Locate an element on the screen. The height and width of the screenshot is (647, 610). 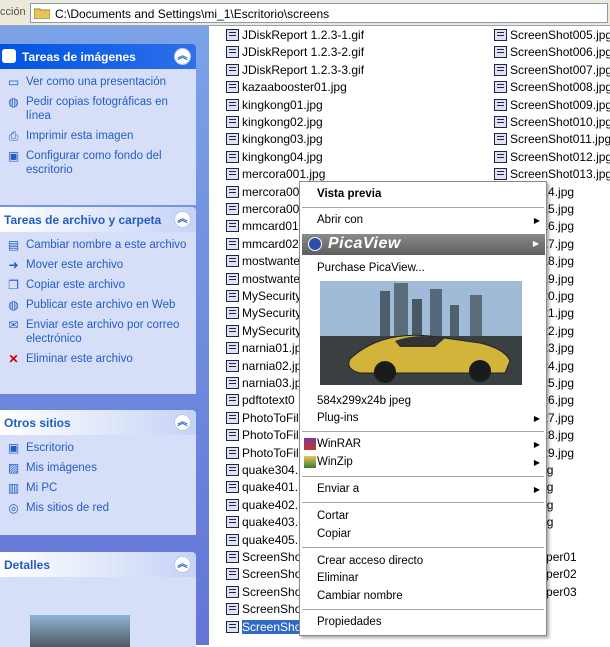
other-places-header: Otros sitios ︽ is located at coordinates (98, 422).